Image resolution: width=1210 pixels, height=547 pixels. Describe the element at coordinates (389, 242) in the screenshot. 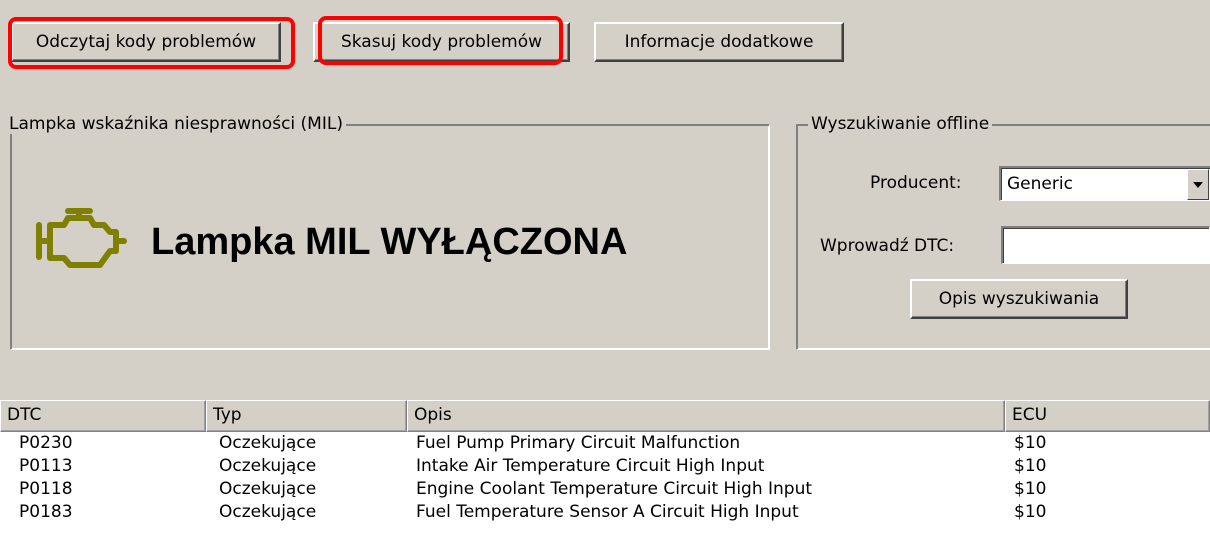

I see `mil-status-text: Lampka MIL WYŁĄCZONA` at that location.